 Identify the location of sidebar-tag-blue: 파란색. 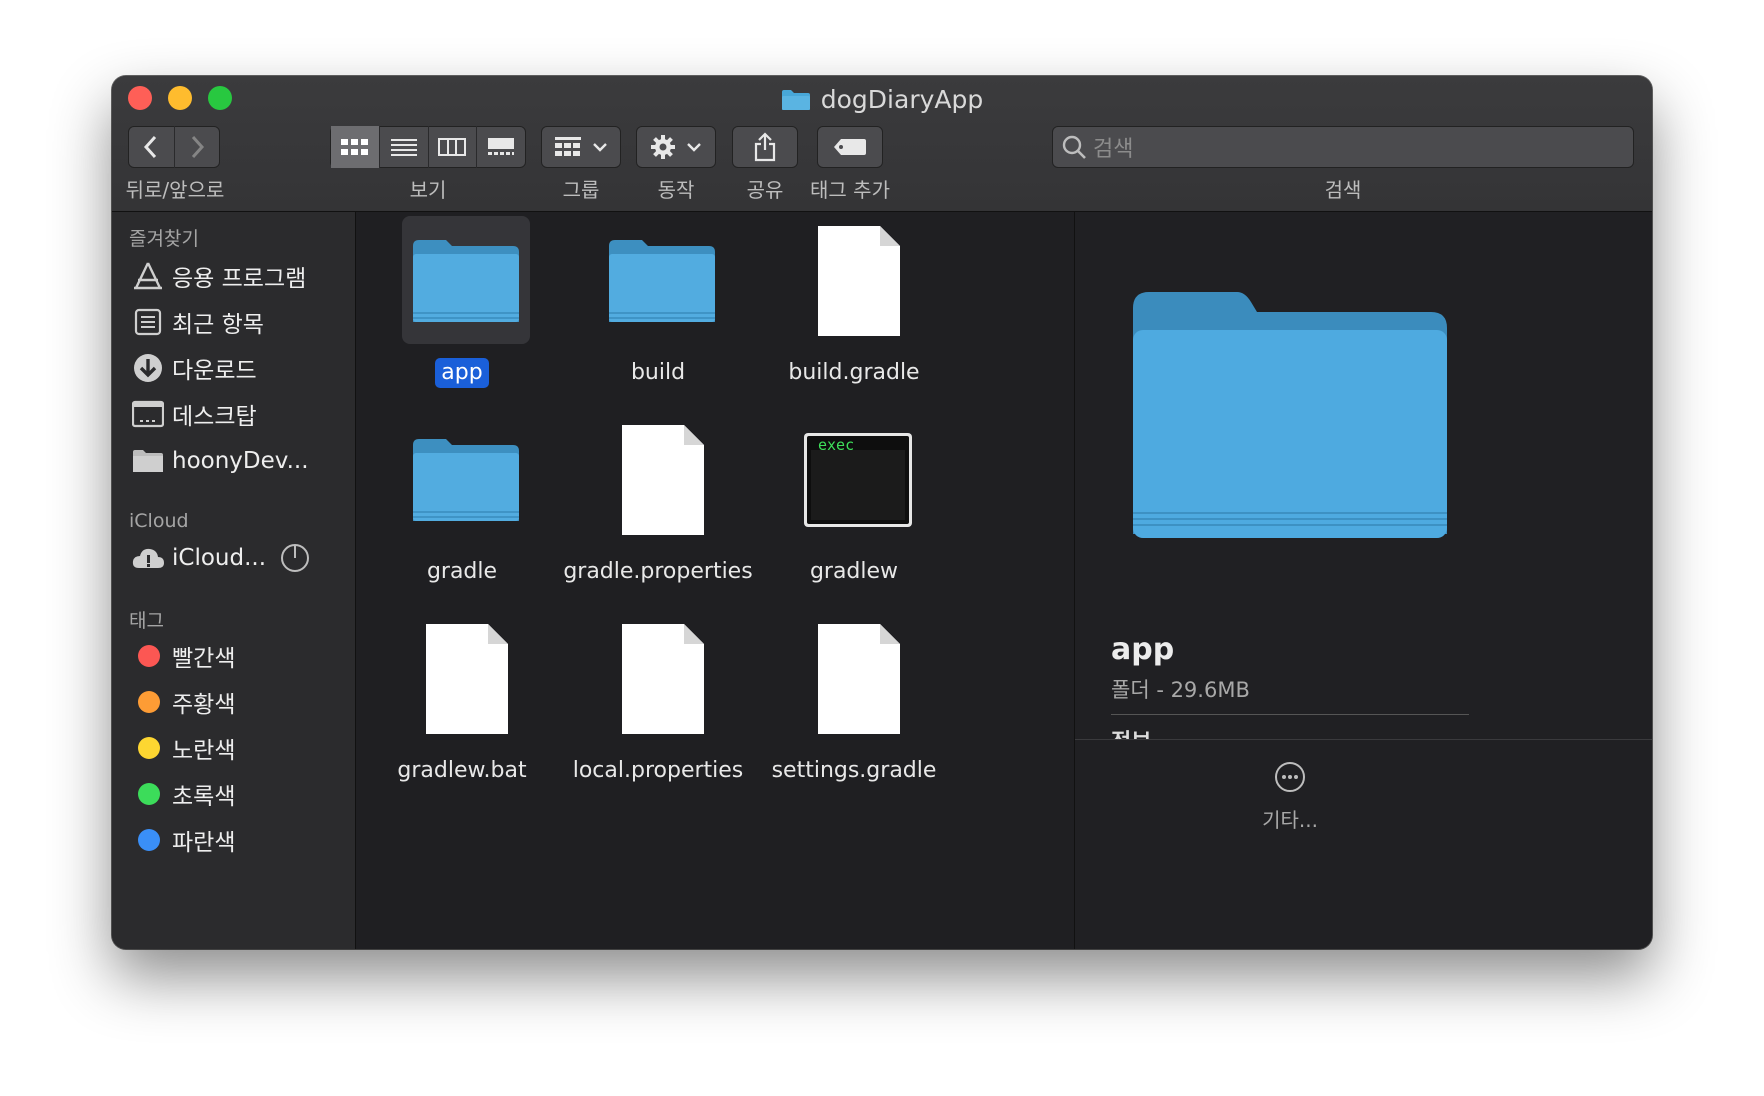
(240, 840).